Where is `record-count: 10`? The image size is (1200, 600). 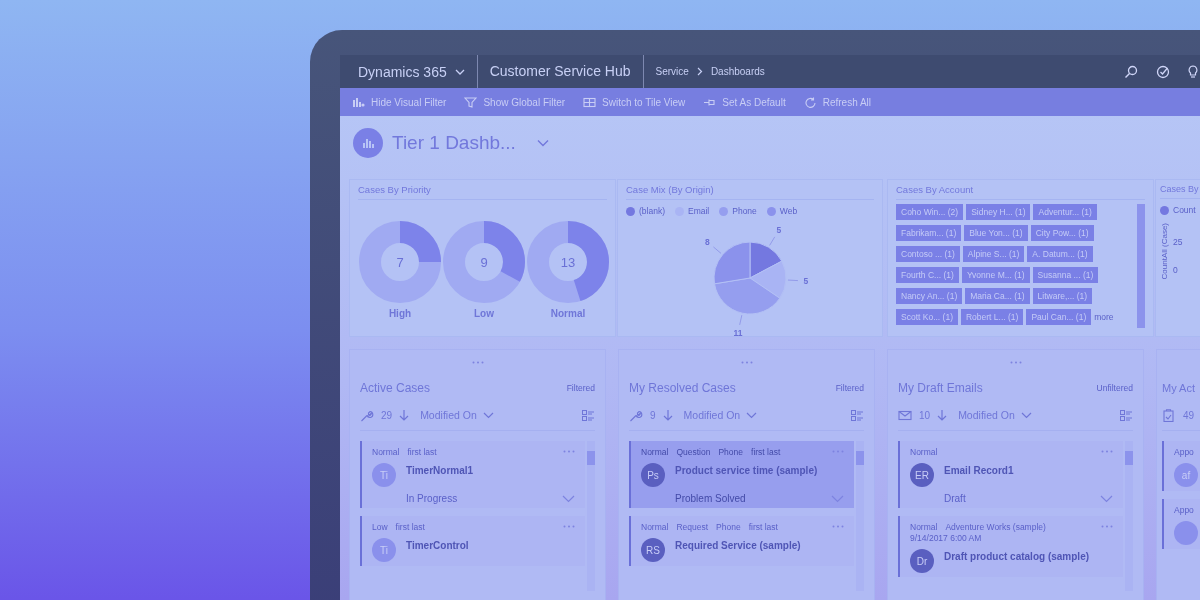
record-count: 10 is located at coordinates (925, 415).